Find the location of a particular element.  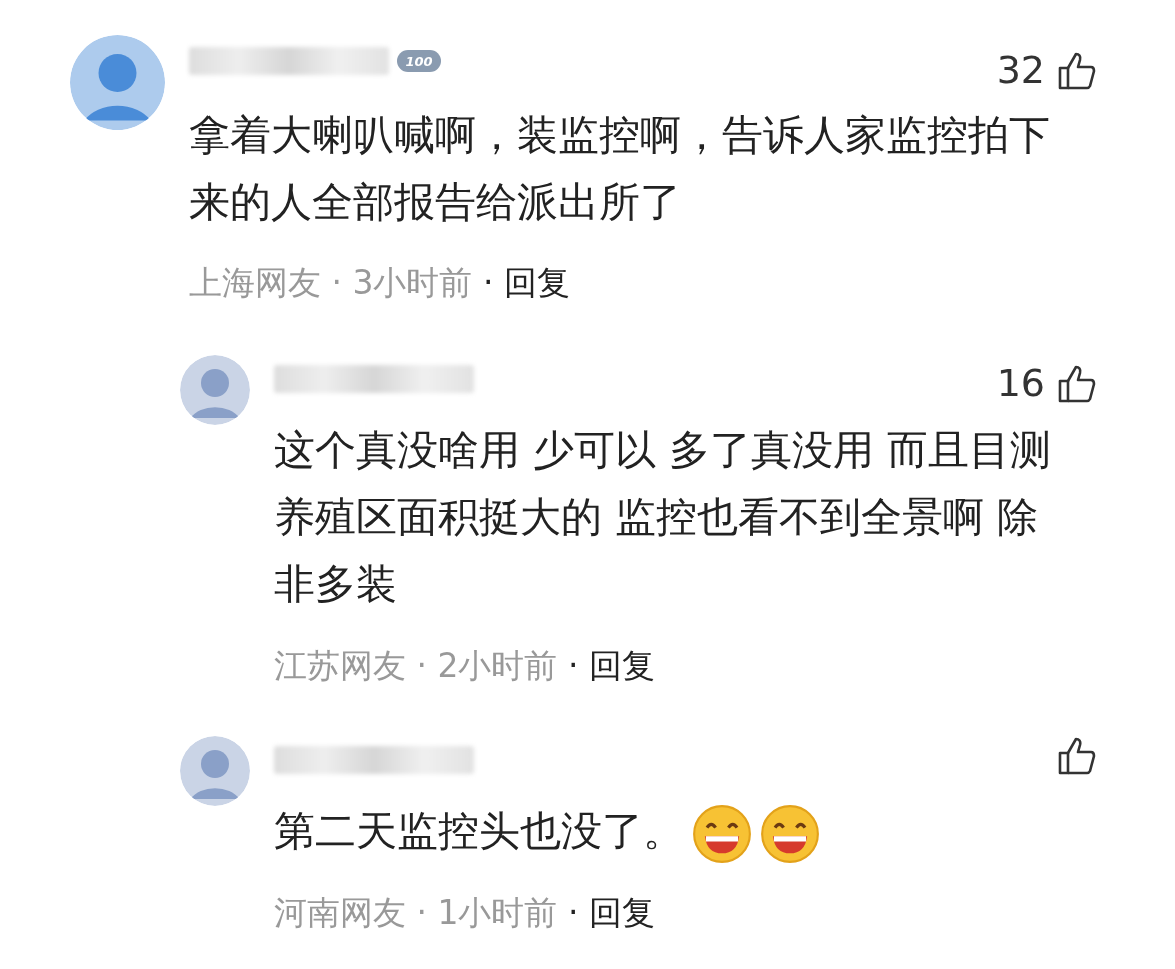

comment-text: 第二天监控头也没了。 is located at coordinates (479, 831).